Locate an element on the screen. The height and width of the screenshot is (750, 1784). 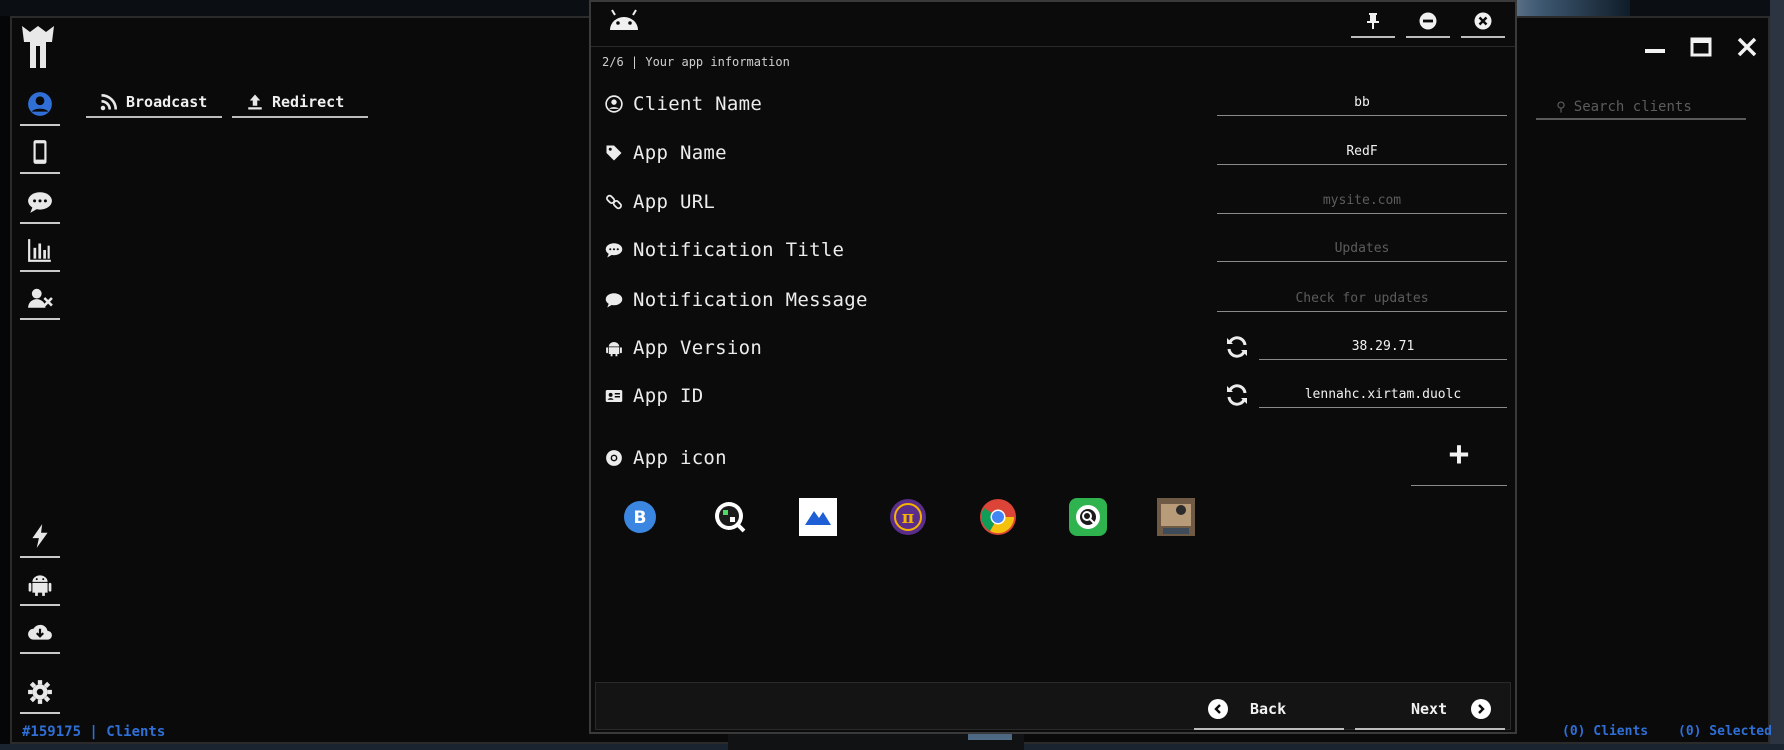
app-name-input is located at coordinates (1362, 151).